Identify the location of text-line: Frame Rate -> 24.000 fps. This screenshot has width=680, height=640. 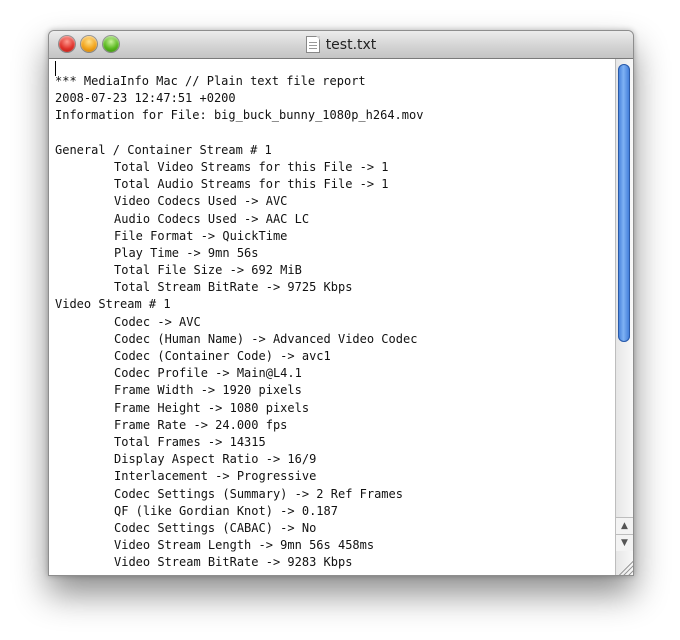
(201, 424).